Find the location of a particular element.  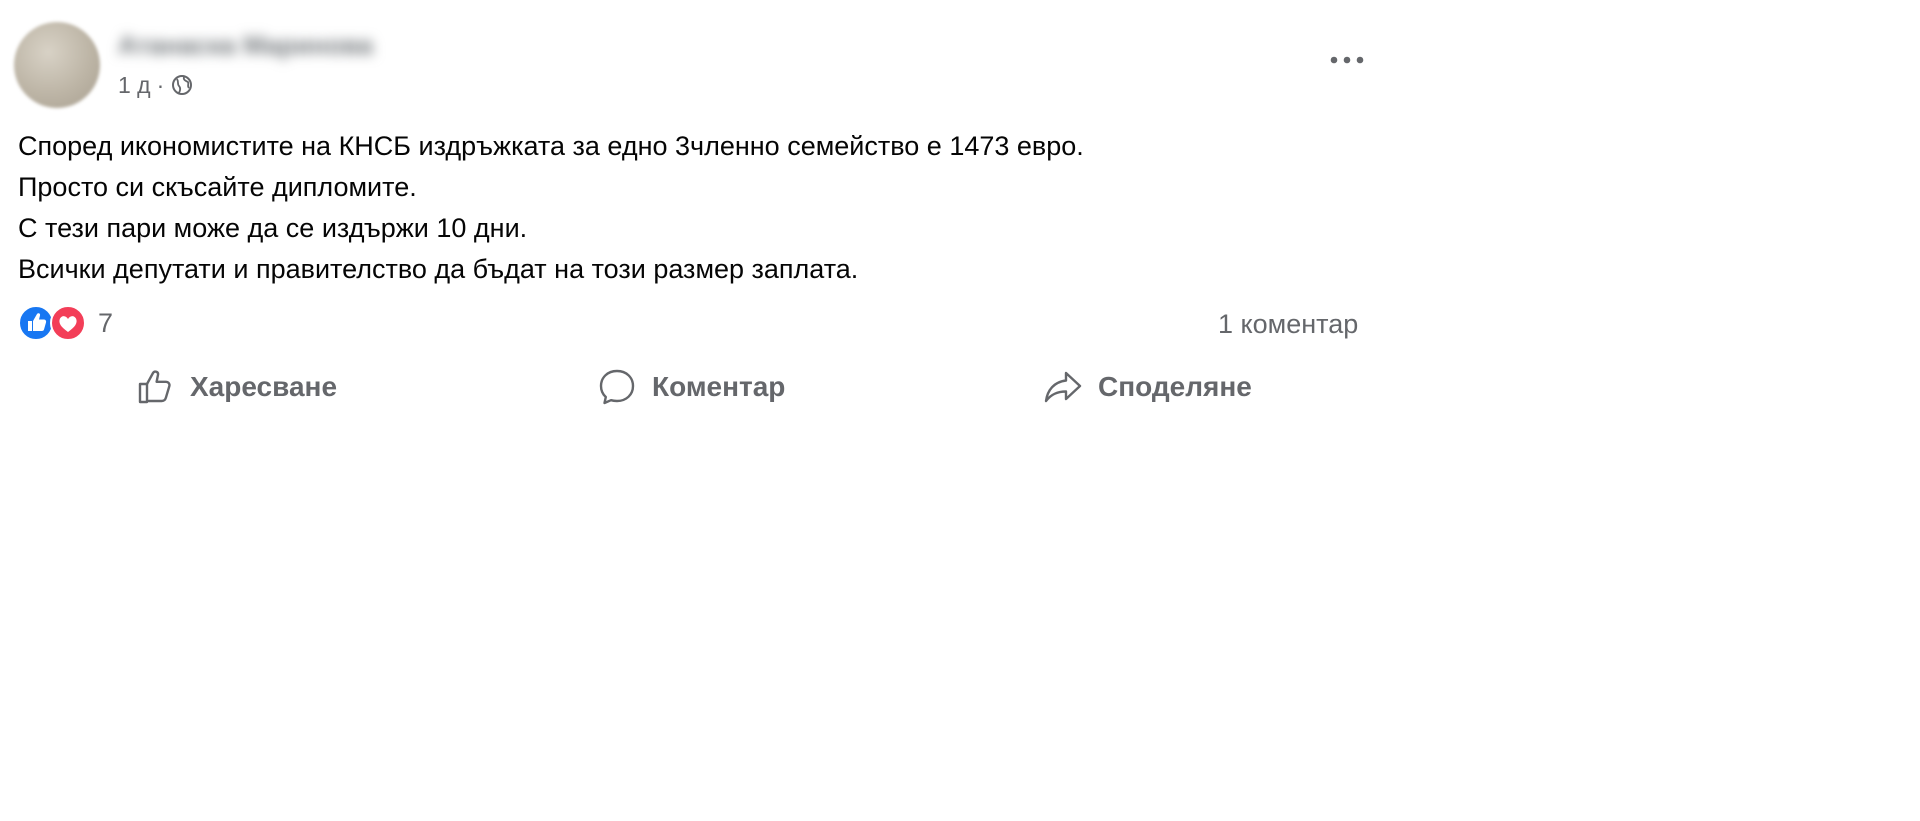

comment-bubble-icon is located at coordinates (617, 387).